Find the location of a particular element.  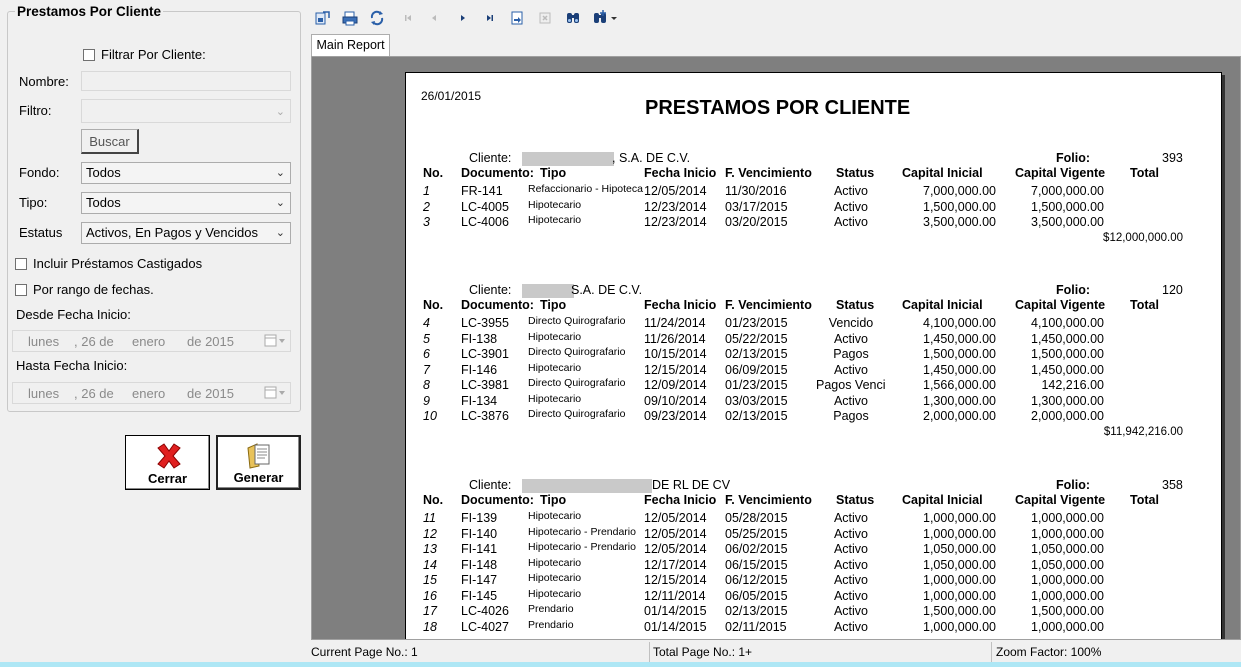

status-select: Activos, En Pagos y Vencidos ⌄ is located at coordinates (186, 233).